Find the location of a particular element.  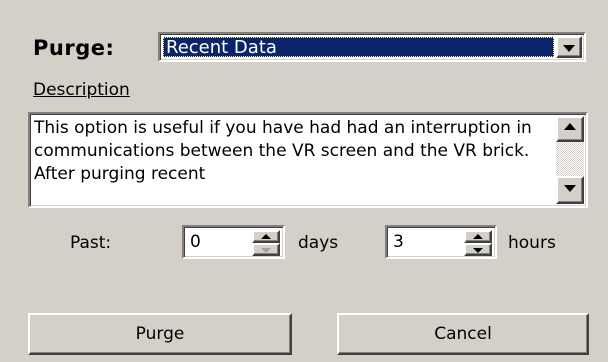

hours-spin-buttons is located at coordinates (478, 243).